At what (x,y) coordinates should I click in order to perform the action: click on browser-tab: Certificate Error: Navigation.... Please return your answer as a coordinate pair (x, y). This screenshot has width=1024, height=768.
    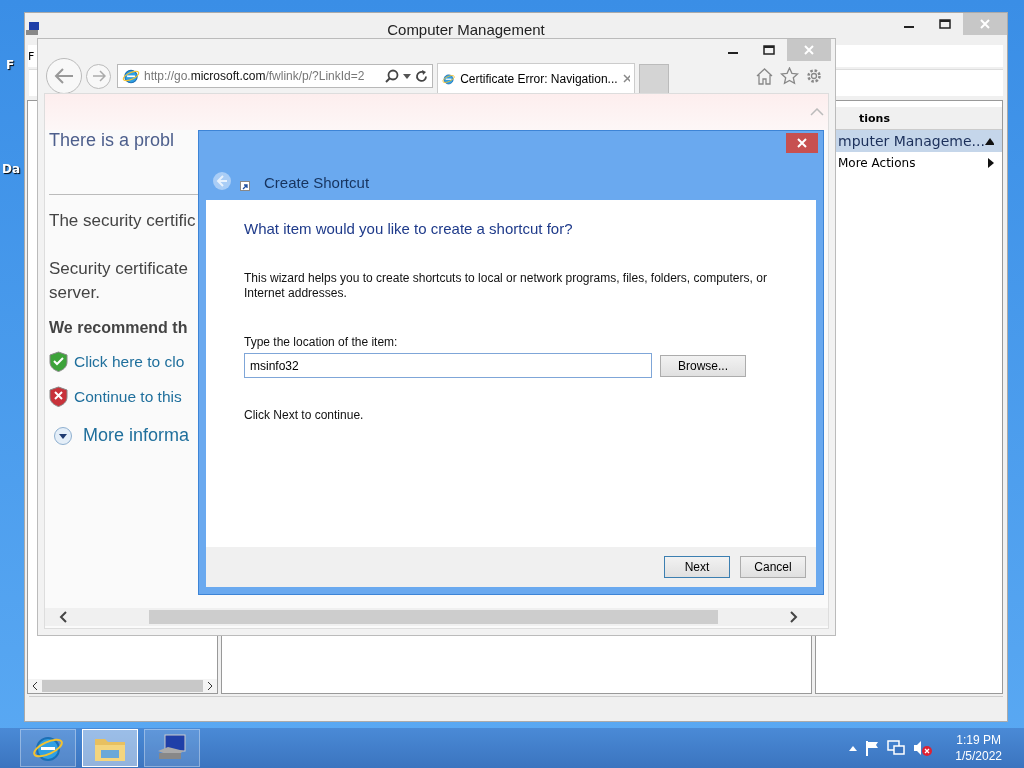
    Looking at the image, I should click on (536, 78).